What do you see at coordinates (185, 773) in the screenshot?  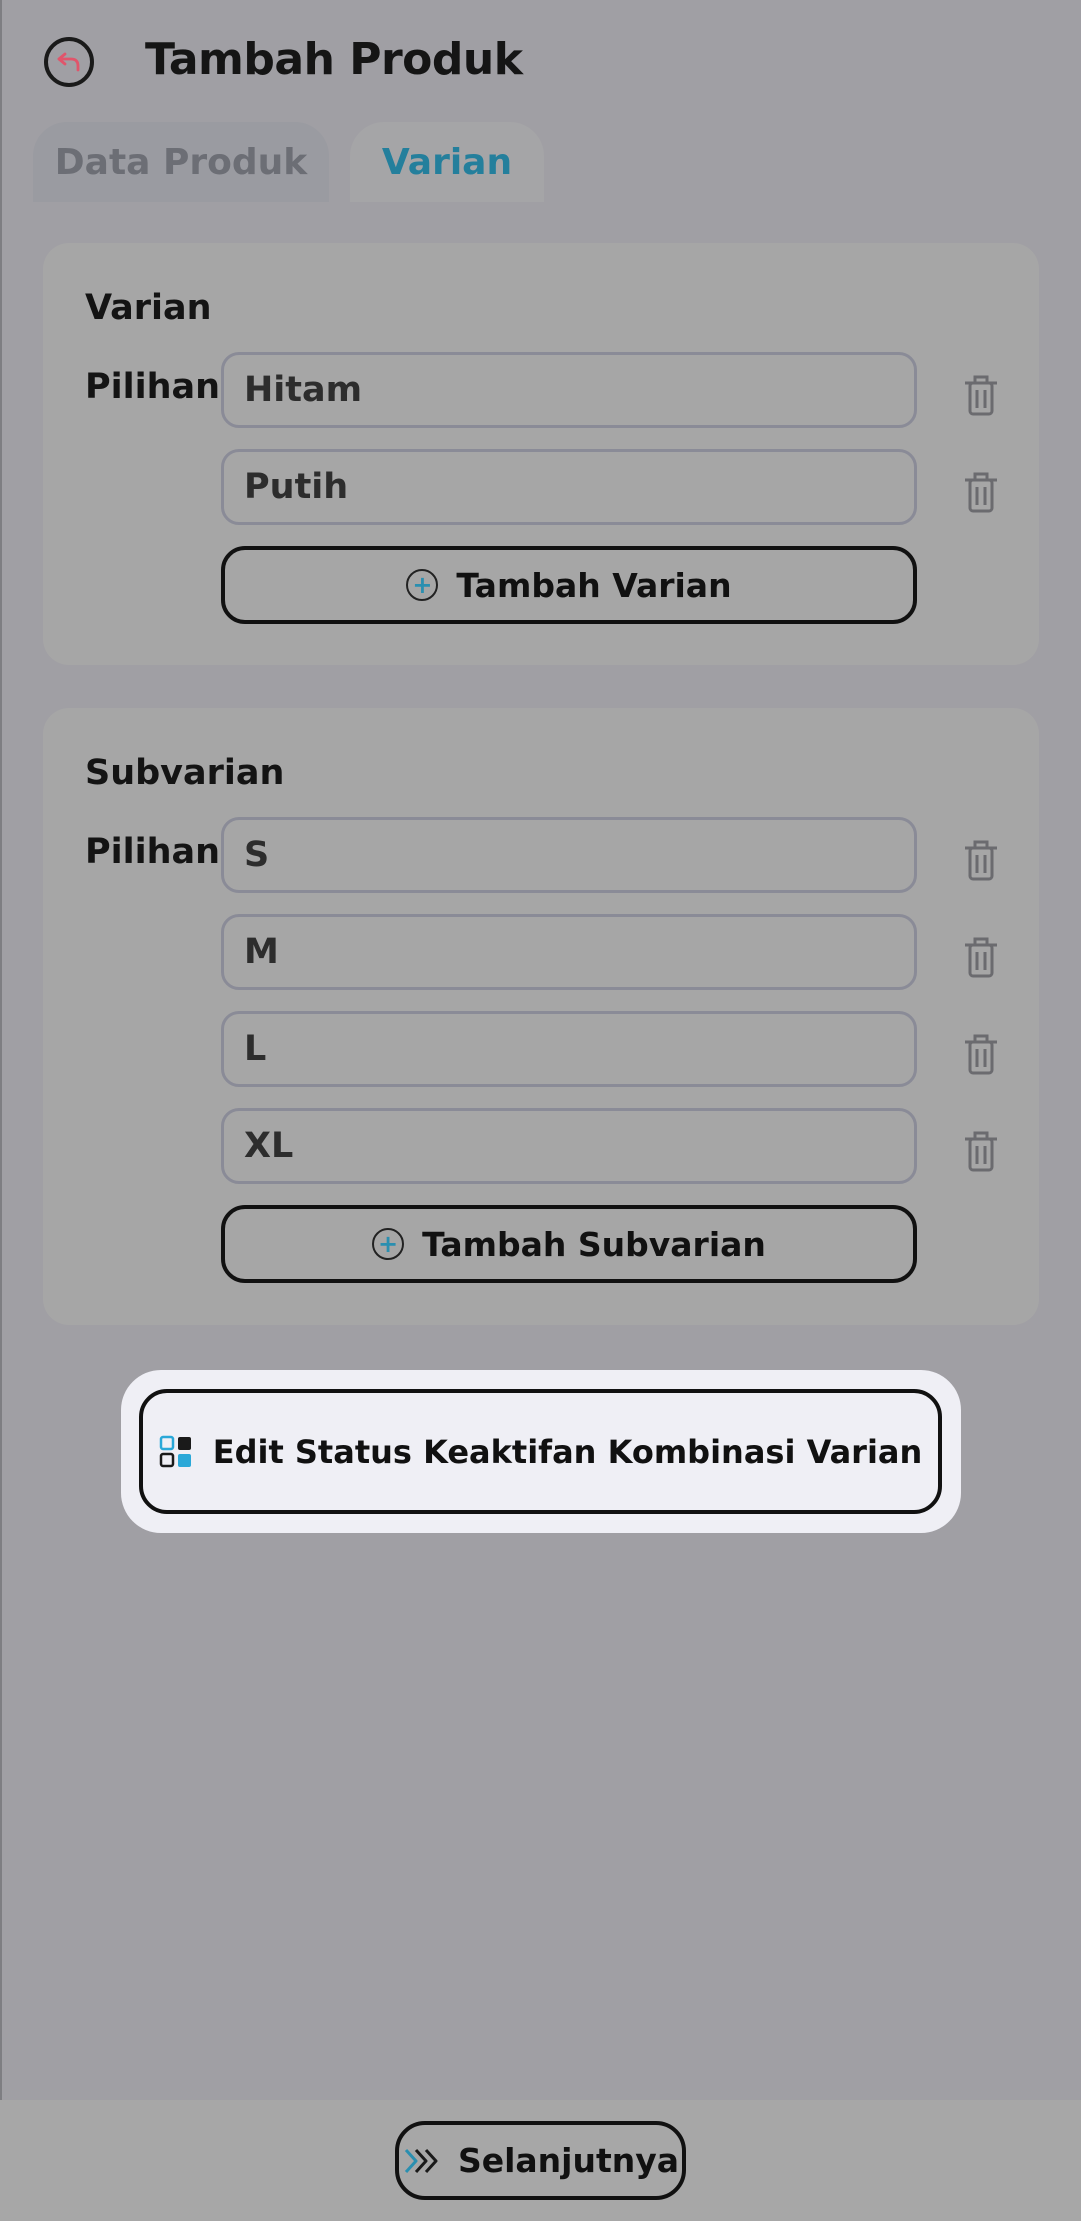 I see `subvarian-title: Subvarian` at bounding box center [185, 773].